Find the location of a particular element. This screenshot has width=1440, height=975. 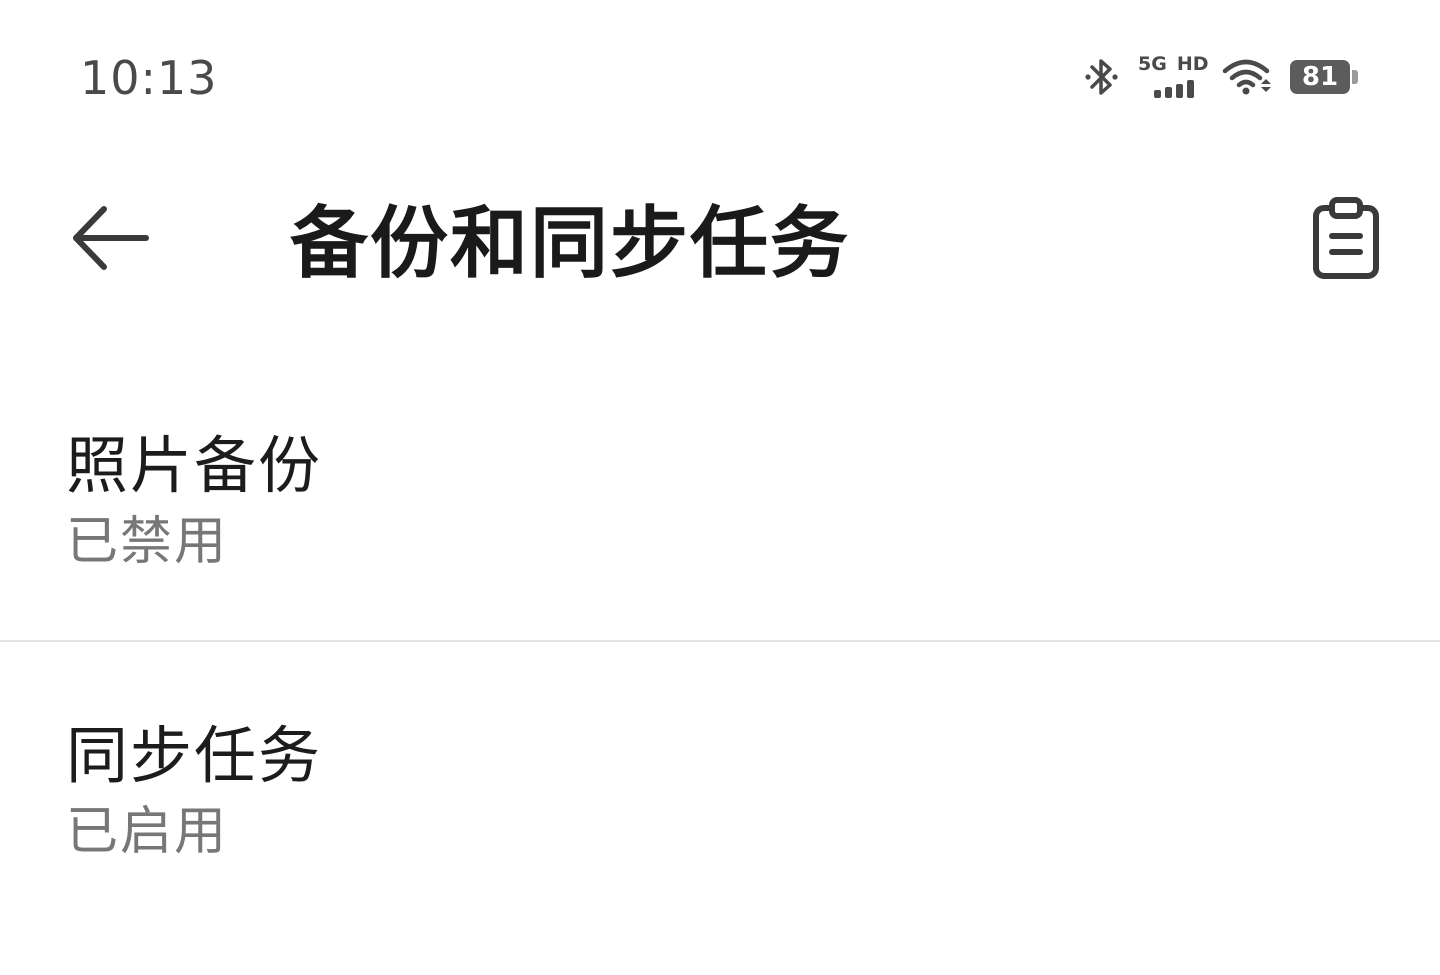

item-title: 同步任务 is located at coordinates (194, 755).